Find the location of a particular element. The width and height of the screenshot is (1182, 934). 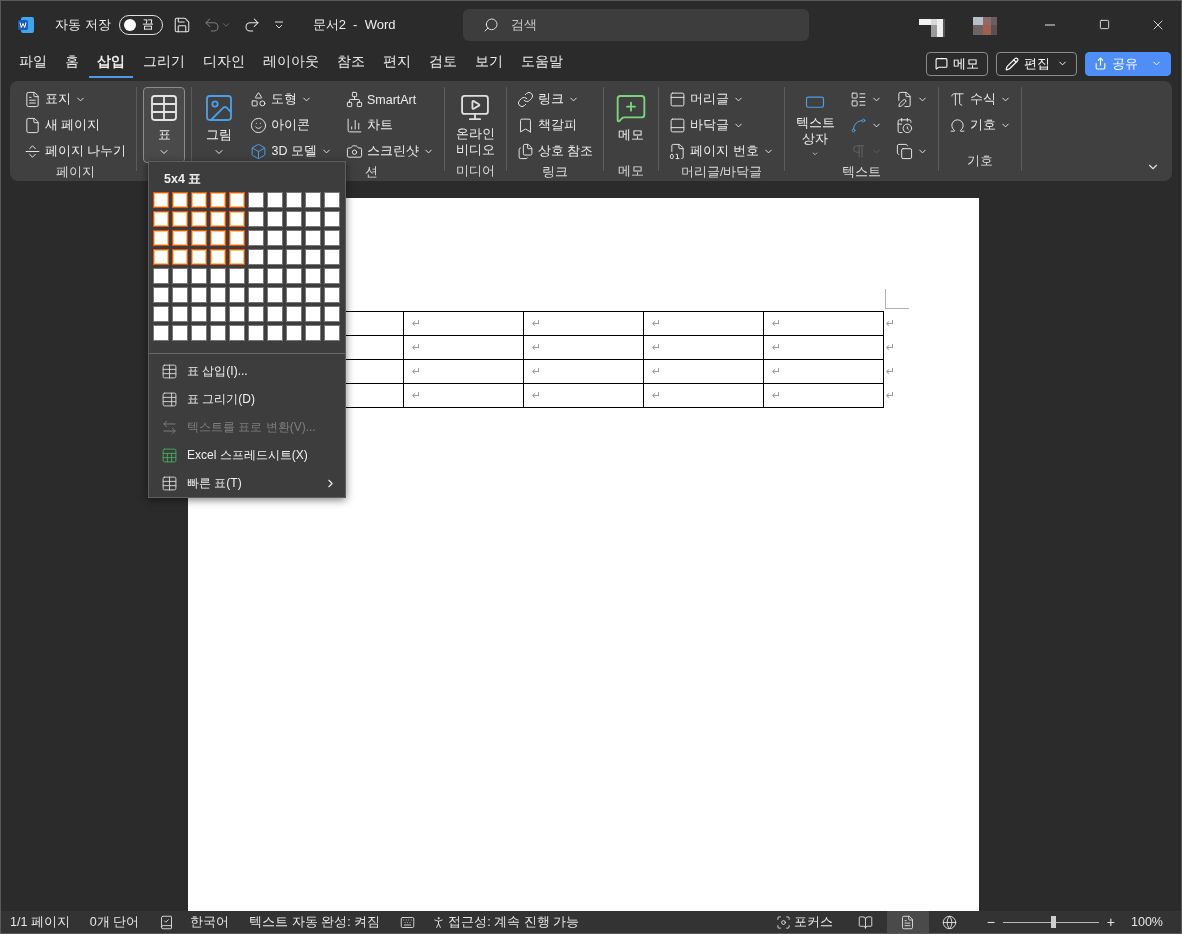

zoom-out-button: − is located at coordinates (990, 922).